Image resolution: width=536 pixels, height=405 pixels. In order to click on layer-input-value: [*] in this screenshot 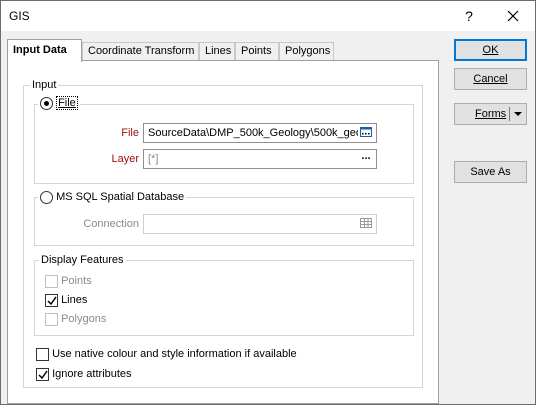, I will do `click(153, 159)`.